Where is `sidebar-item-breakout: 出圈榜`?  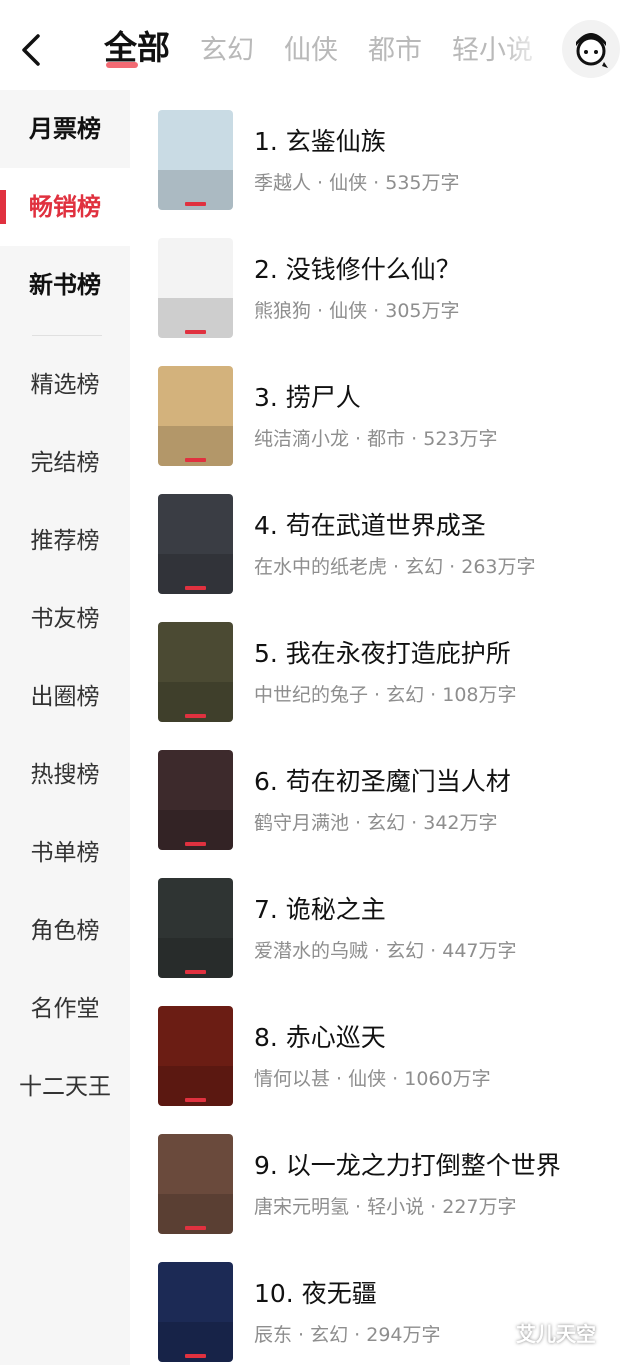 sidebar-item-breakout: 出圈榜 is located at coordinates (65, 697).